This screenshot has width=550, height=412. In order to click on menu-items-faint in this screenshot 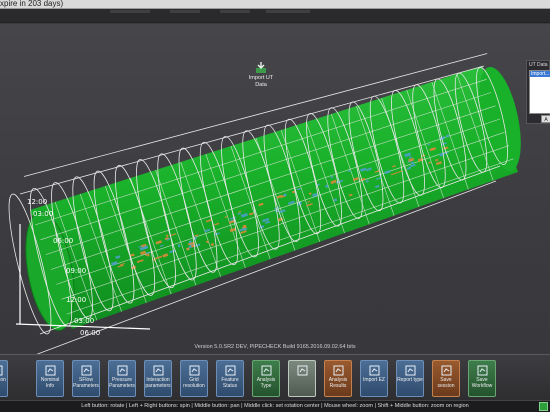, I will do `click(210, 11)`.